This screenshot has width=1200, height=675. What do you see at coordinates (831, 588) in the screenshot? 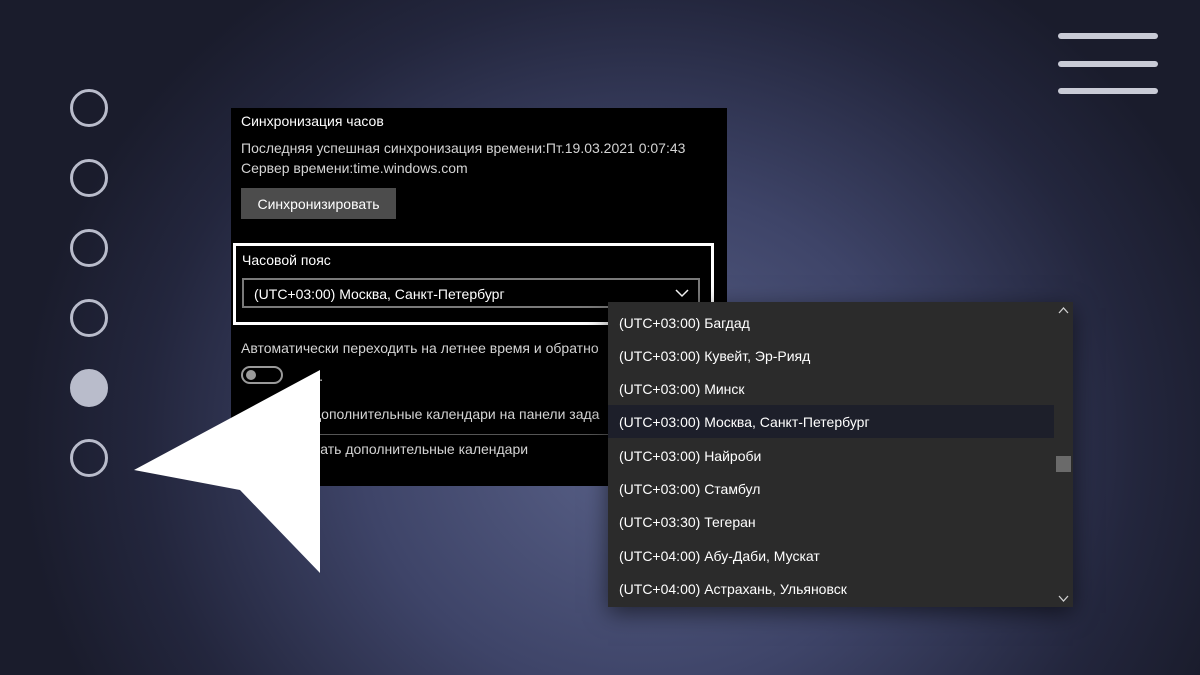
I see `timezone-option: (UTC+04:00) Астрахань, Ульяновск` at bounding box center [831, 588].